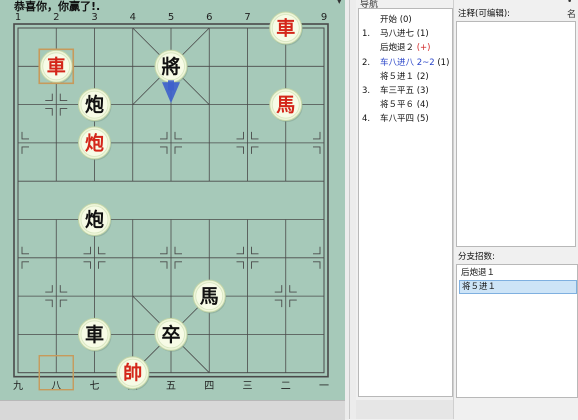  What do you see at coordinates (476, 257) in the screenshot?
I see `branch-label: 分支招数:` at bounding box center [476, 257].